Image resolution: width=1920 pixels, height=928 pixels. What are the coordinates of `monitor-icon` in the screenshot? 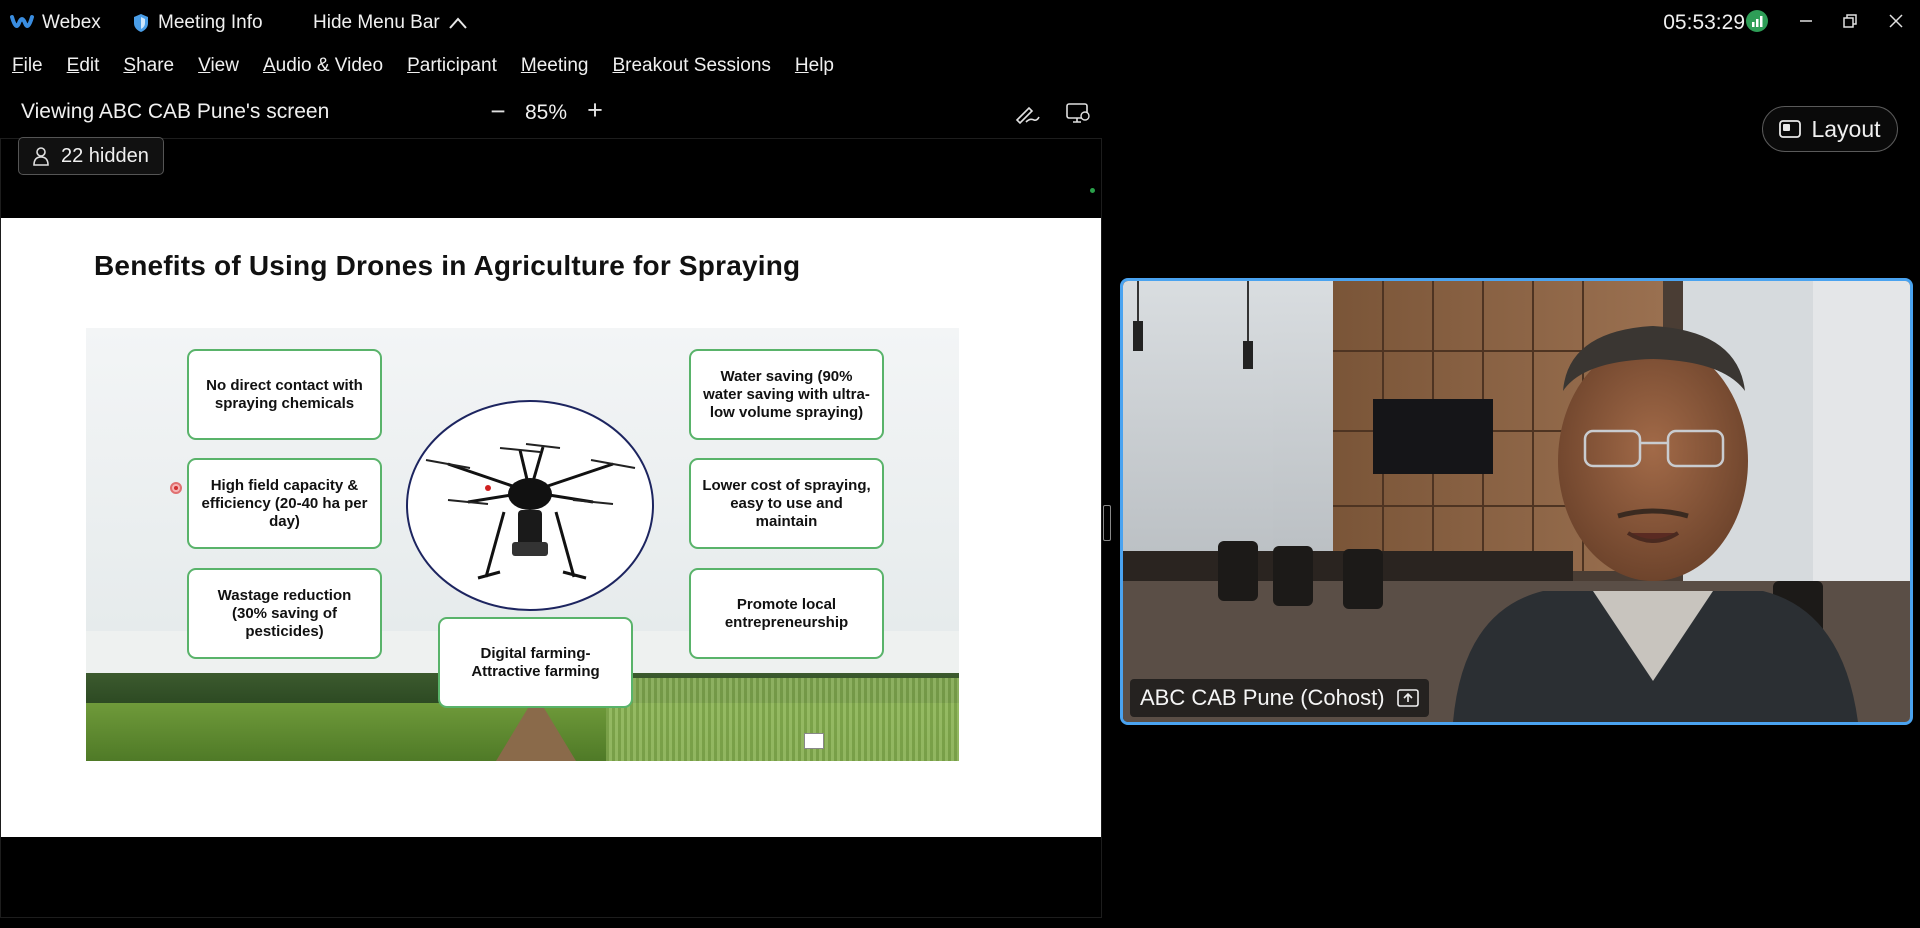 It's located at (1078, 113).